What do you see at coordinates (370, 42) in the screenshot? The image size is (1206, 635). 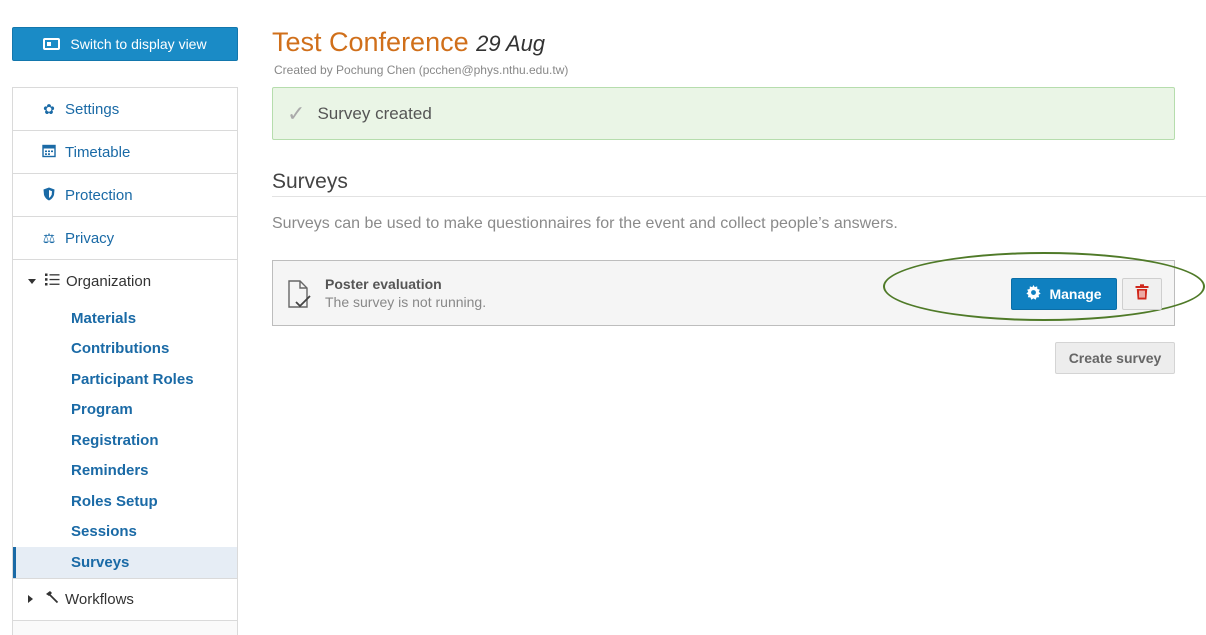 I see `event-title: Test Conference` at bounding box center [370, 42].